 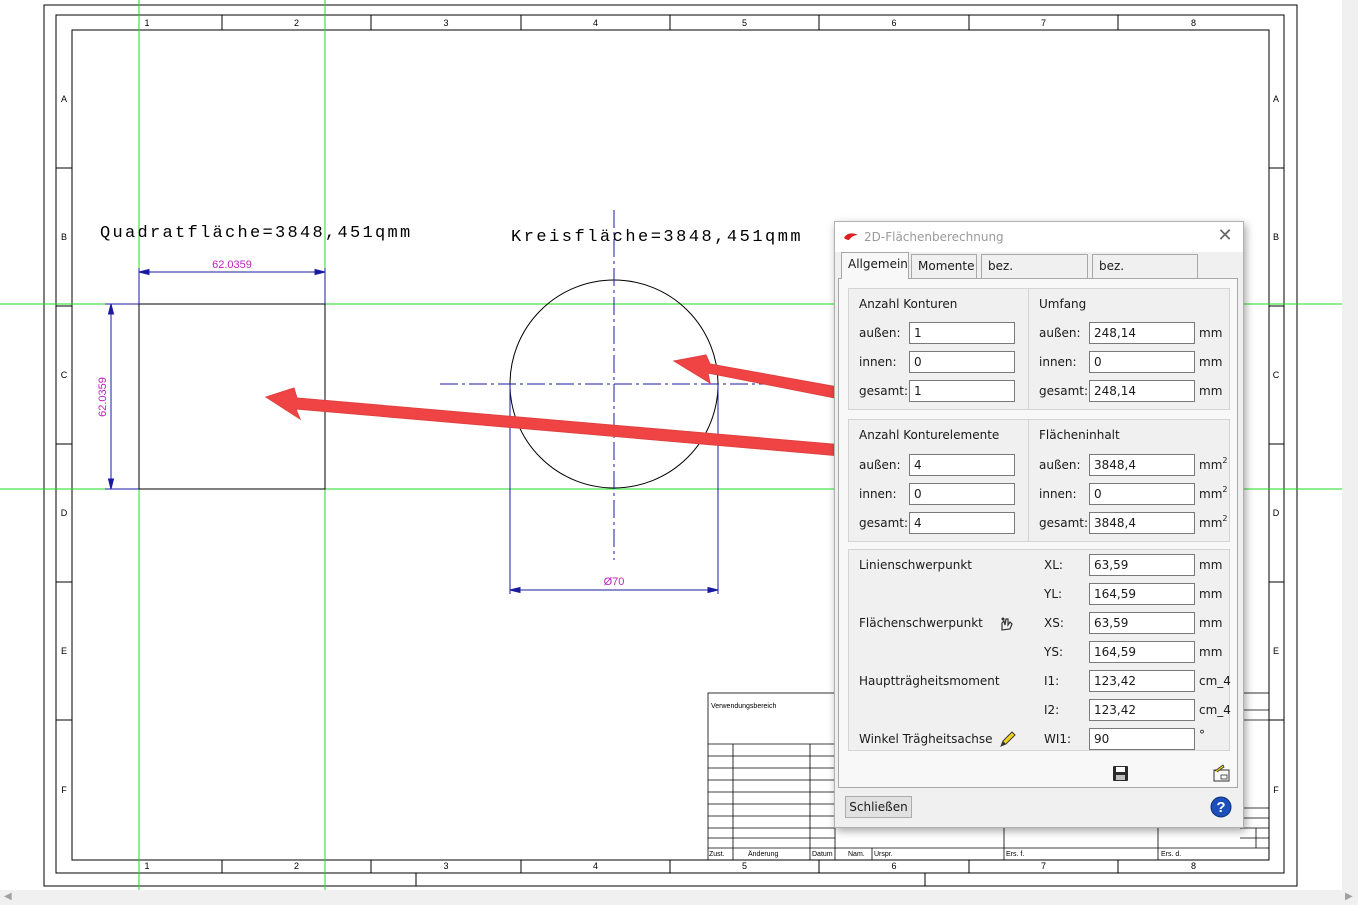 What do you see at coordinates (1193, 866) in the screenshot?
I see `column-number-bottom: 8` at bounding box center [1193, 866].